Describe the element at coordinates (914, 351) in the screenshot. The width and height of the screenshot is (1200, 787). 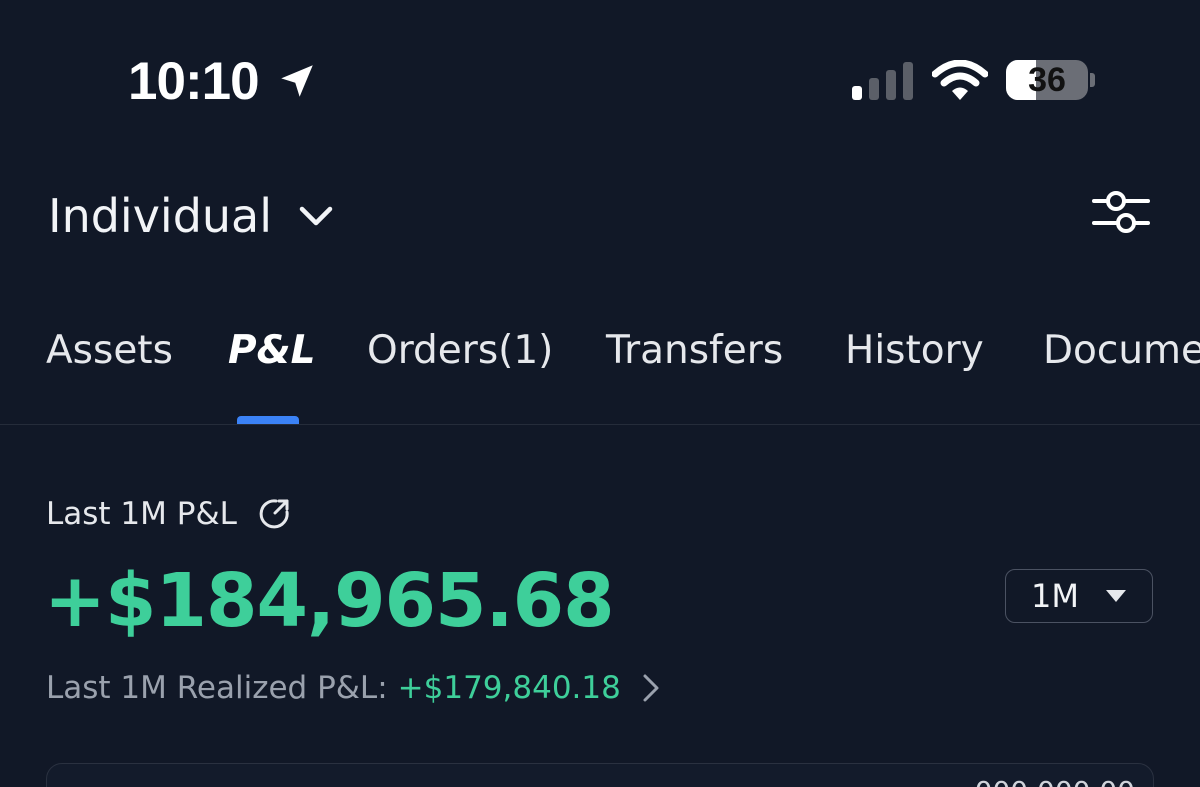
I see `tab-history: History` at that location.